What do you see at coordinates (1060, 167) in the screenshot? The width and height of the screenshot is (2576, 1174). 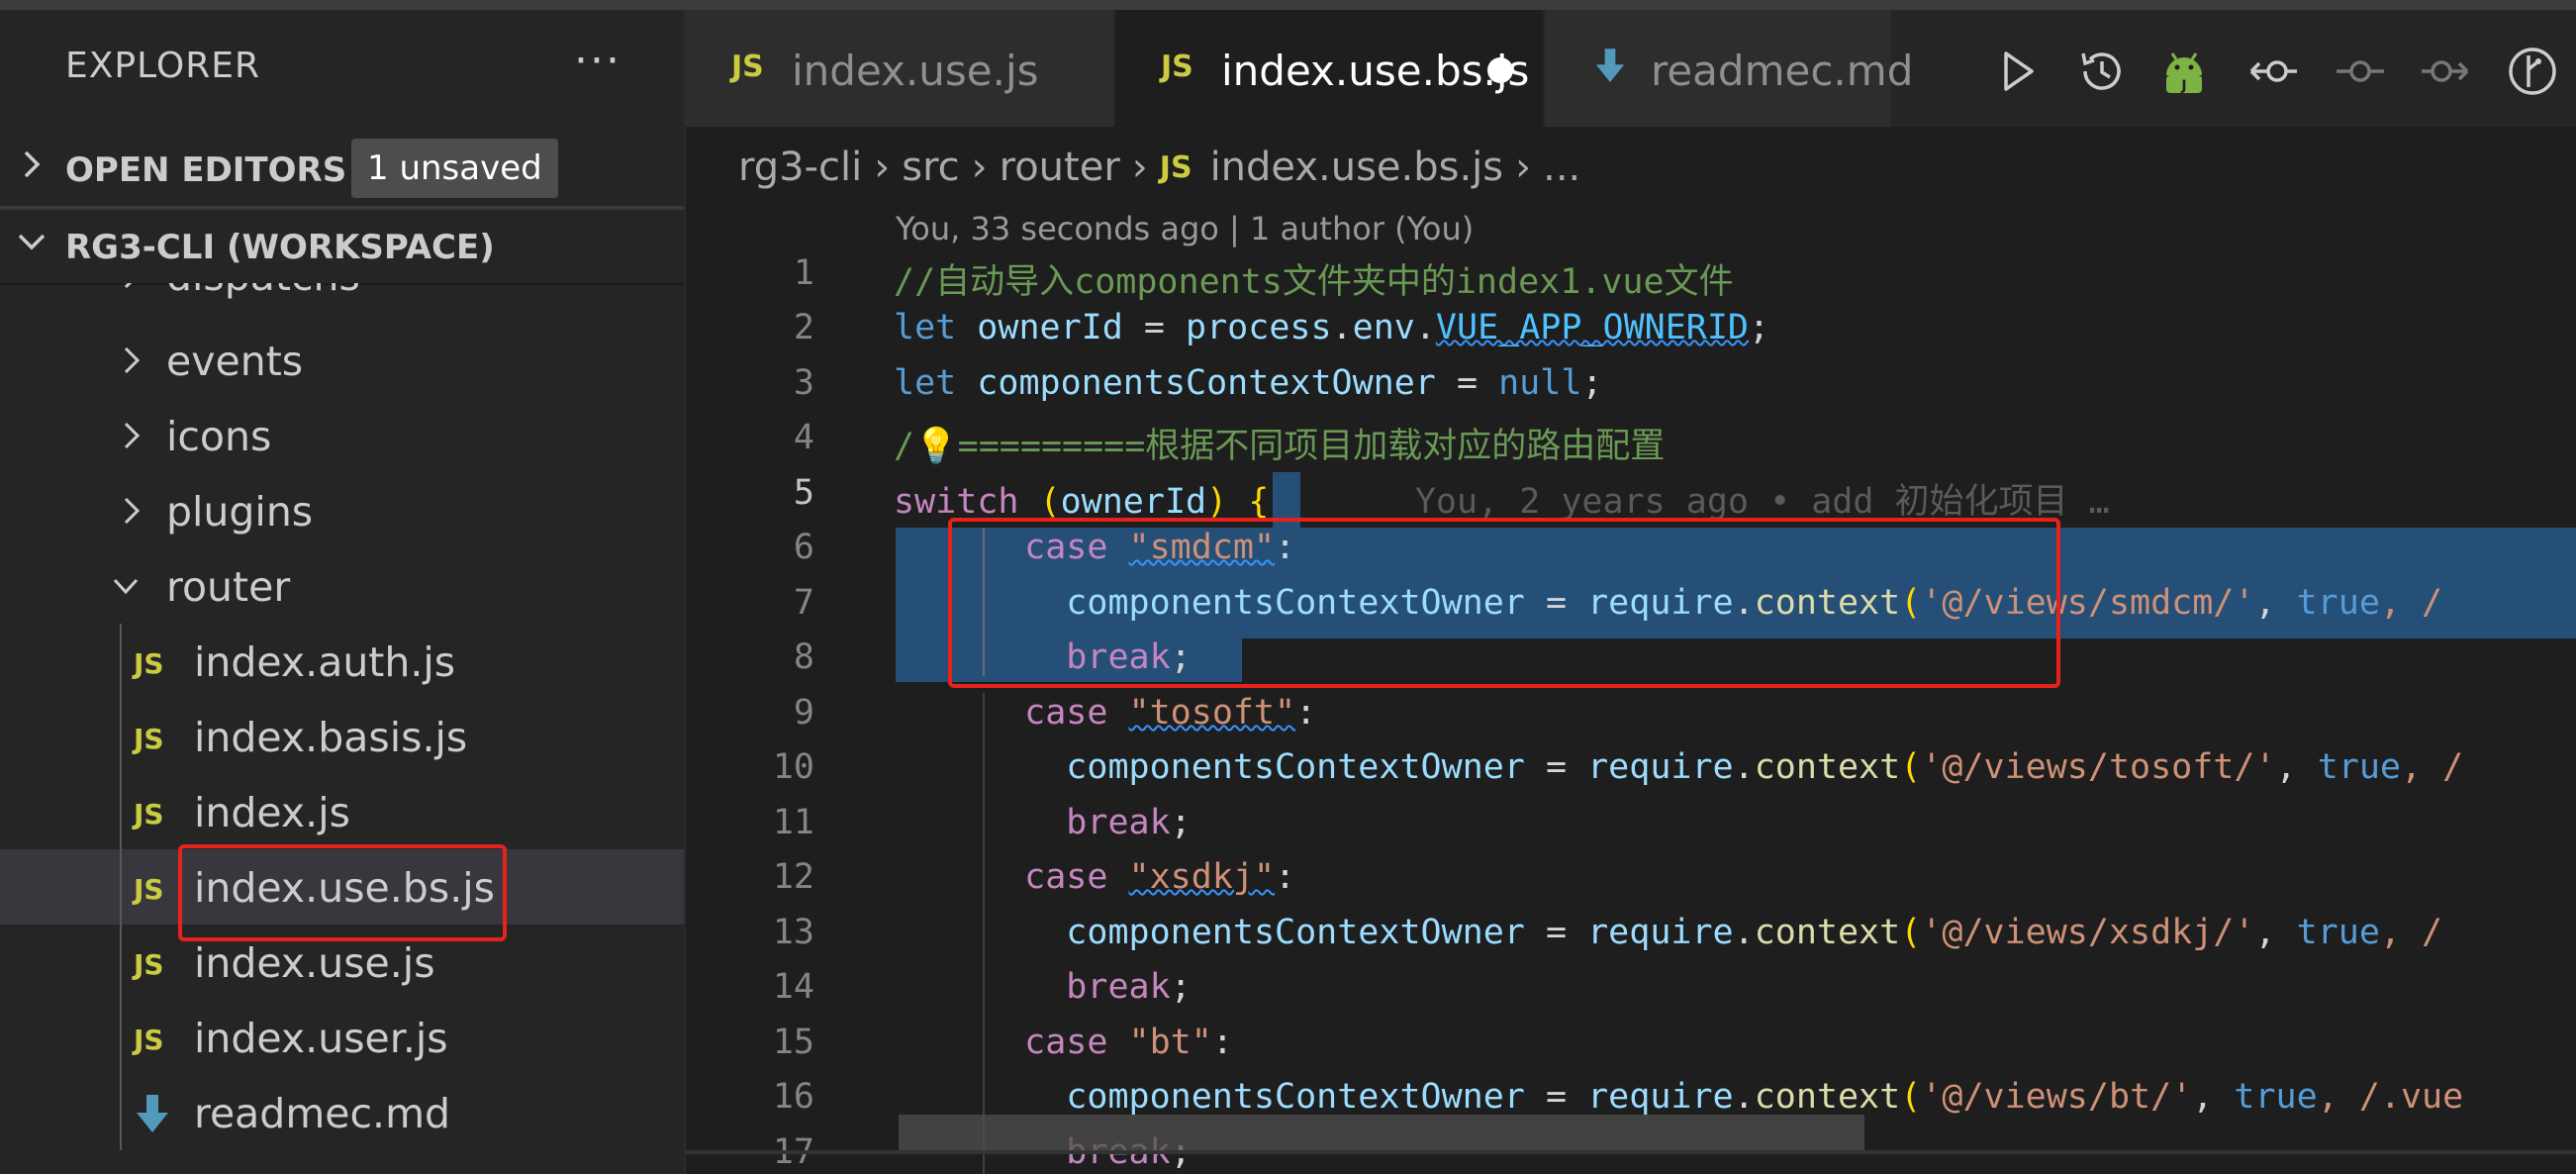 I see `breadcrumb-item: router` at bounding box center [1060, 167].